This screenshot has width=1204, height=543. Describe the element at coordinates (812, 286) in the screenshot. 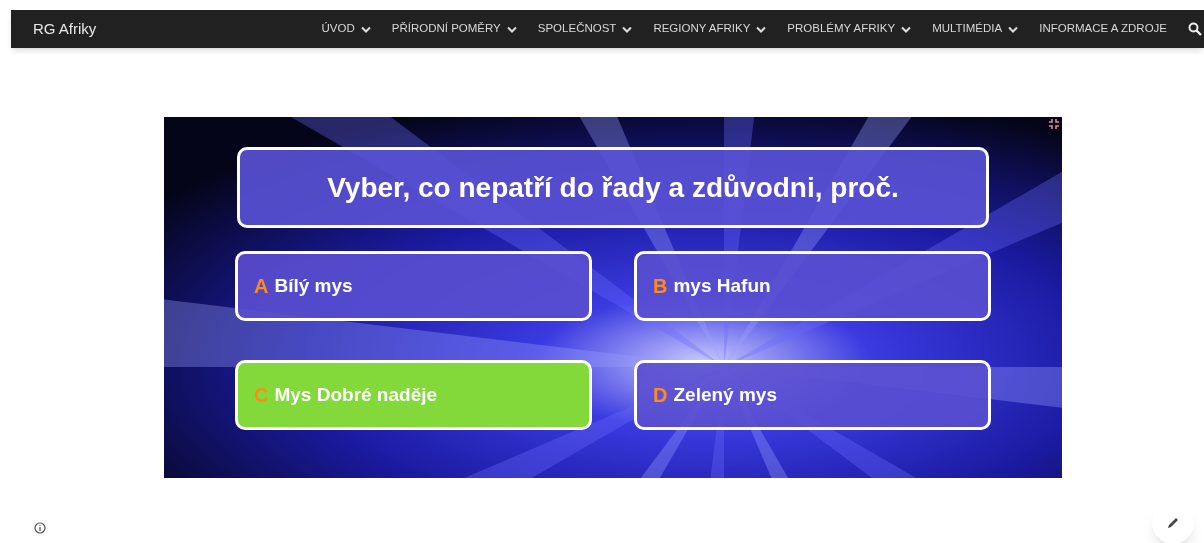

I see `answer-button: B mys Hafun` at that location.